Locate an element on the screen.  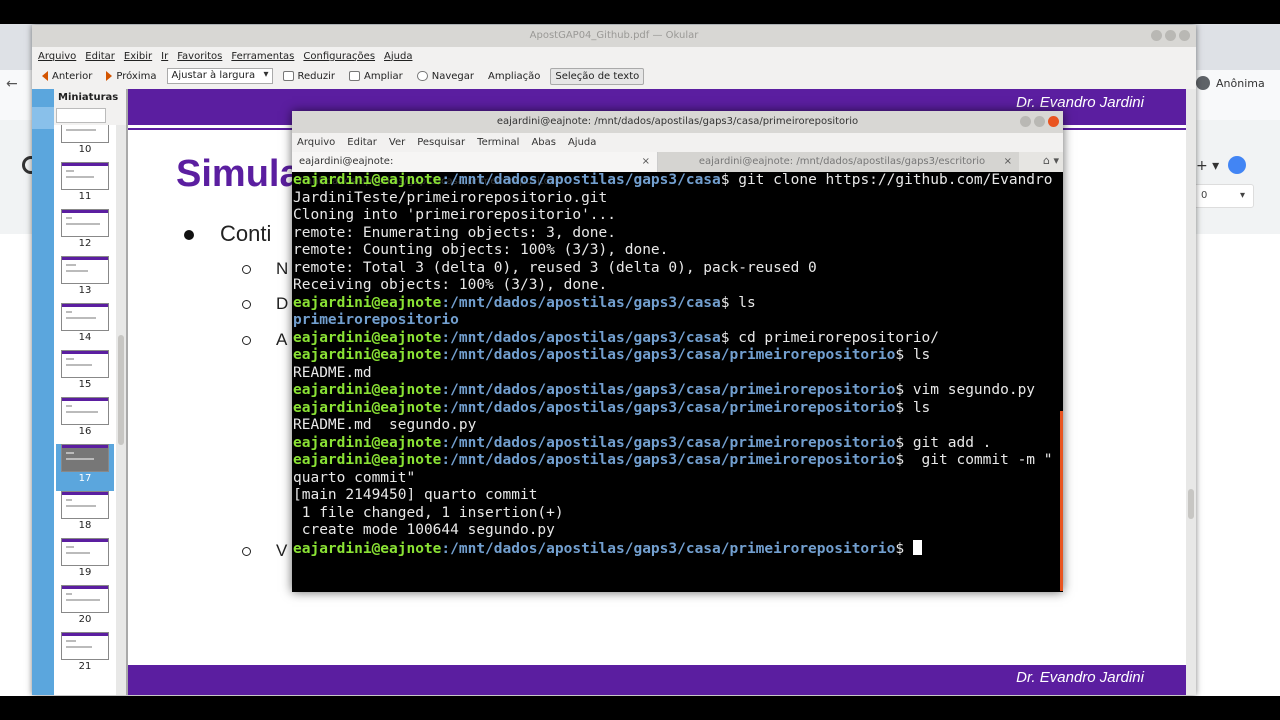
text-selection-tool-button: Seleção de texto is located at coordinates (597, 76).